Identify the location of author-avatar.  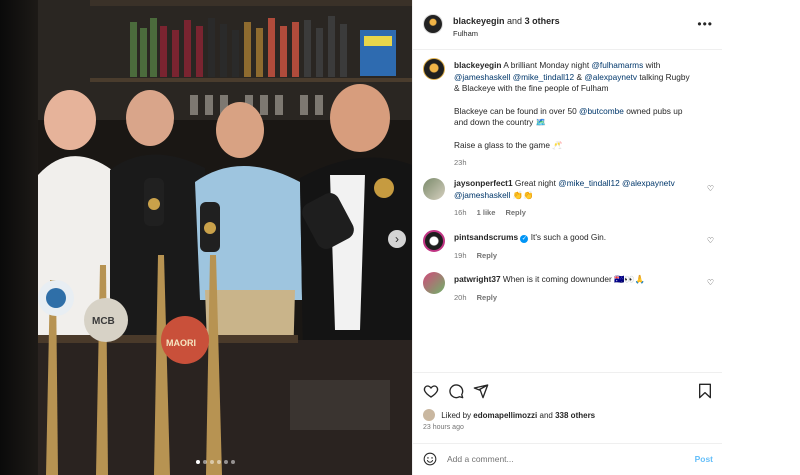
(433, 24).